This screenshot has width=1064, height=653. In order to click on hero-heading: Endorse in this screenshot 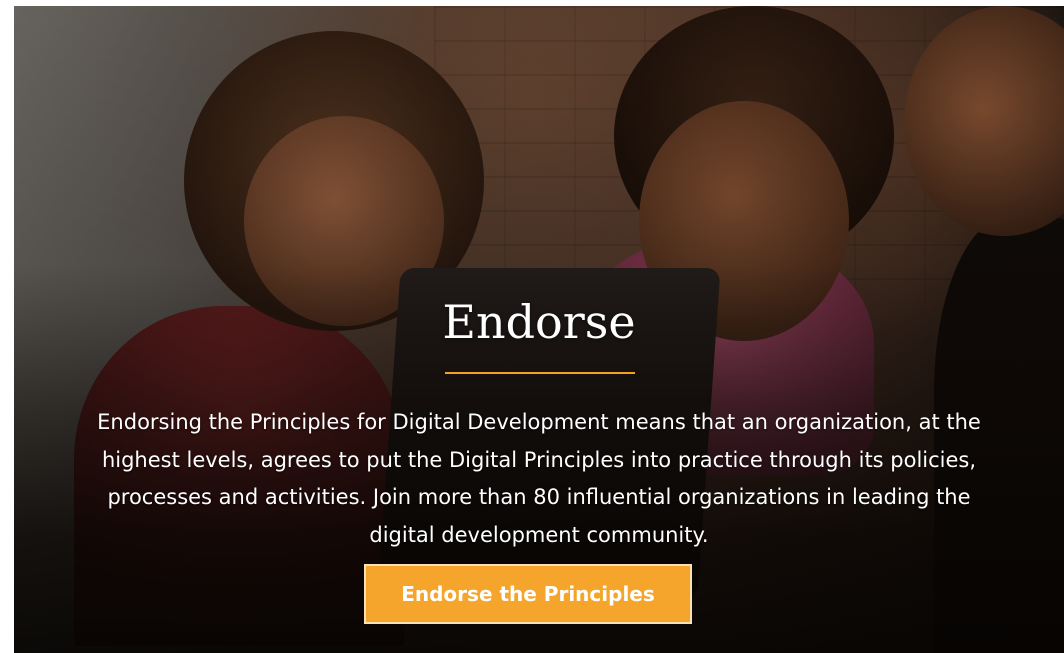, I will do `click(539, 322)`.